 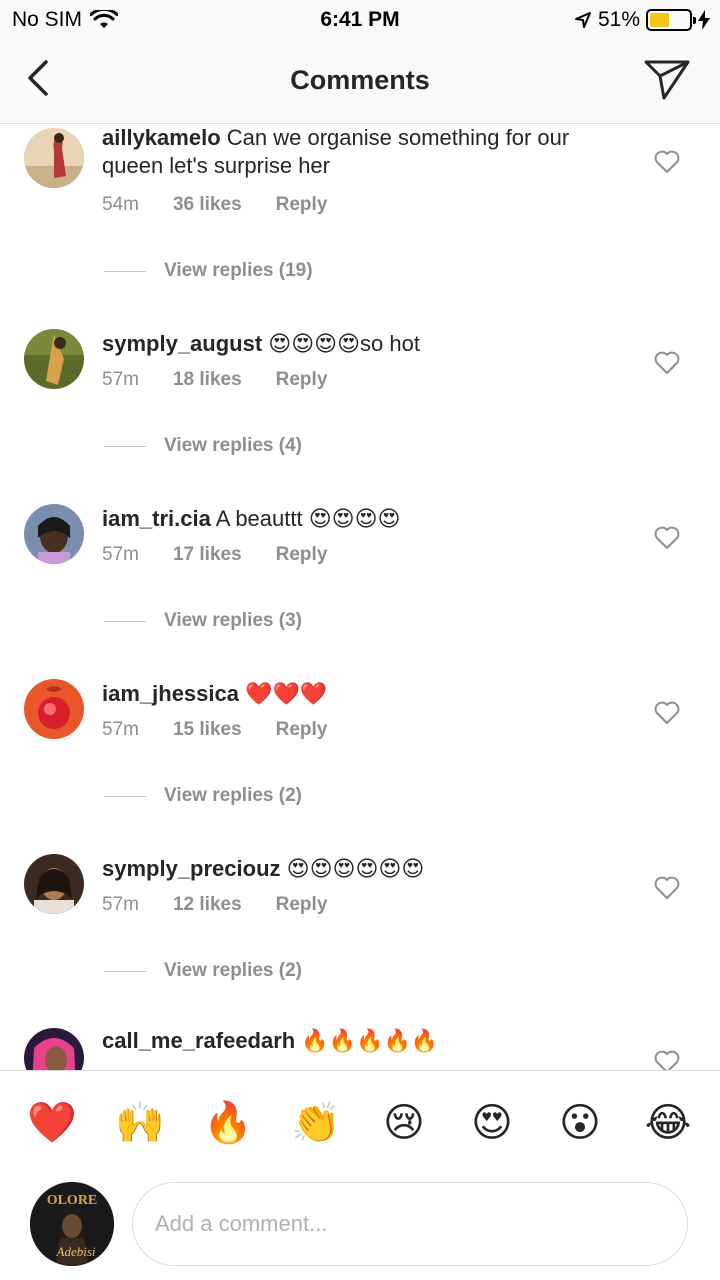 I want to click on comment-message: 🔥🔥🔥🔥🔥, so click(x=370, y=1040).